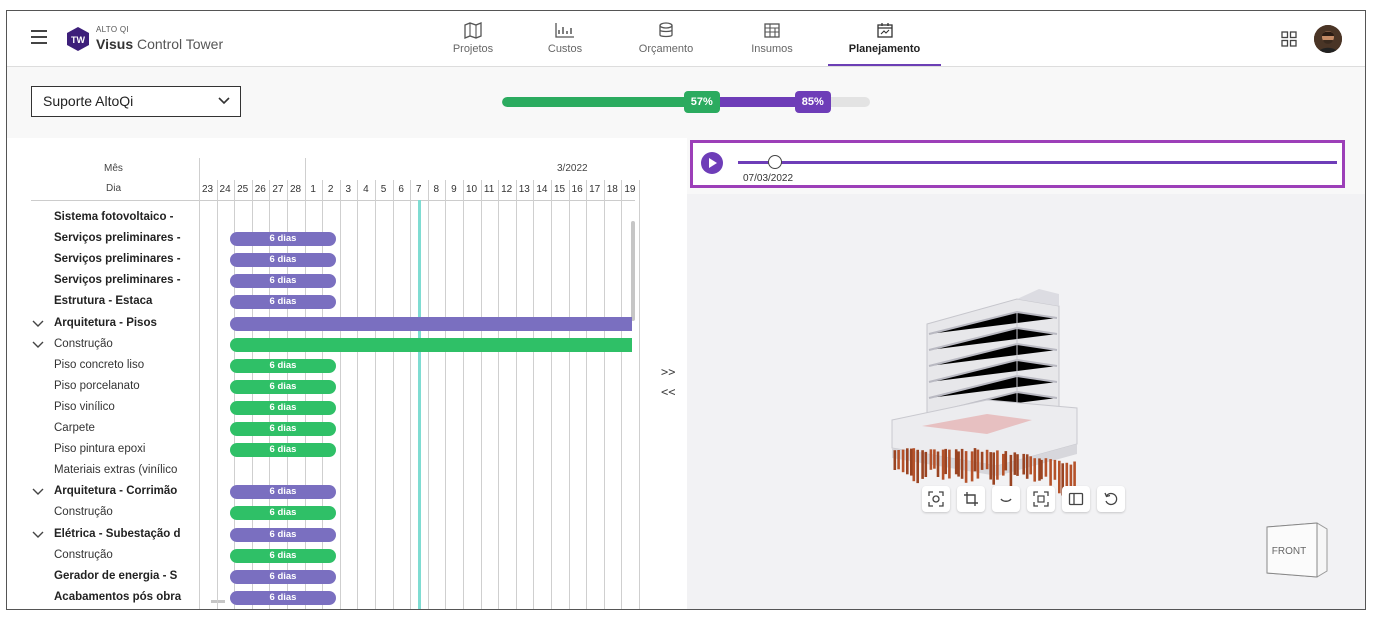 This screenshot has width=1376, height=622. I want to click on day-label: Dia, so click(114, 188).